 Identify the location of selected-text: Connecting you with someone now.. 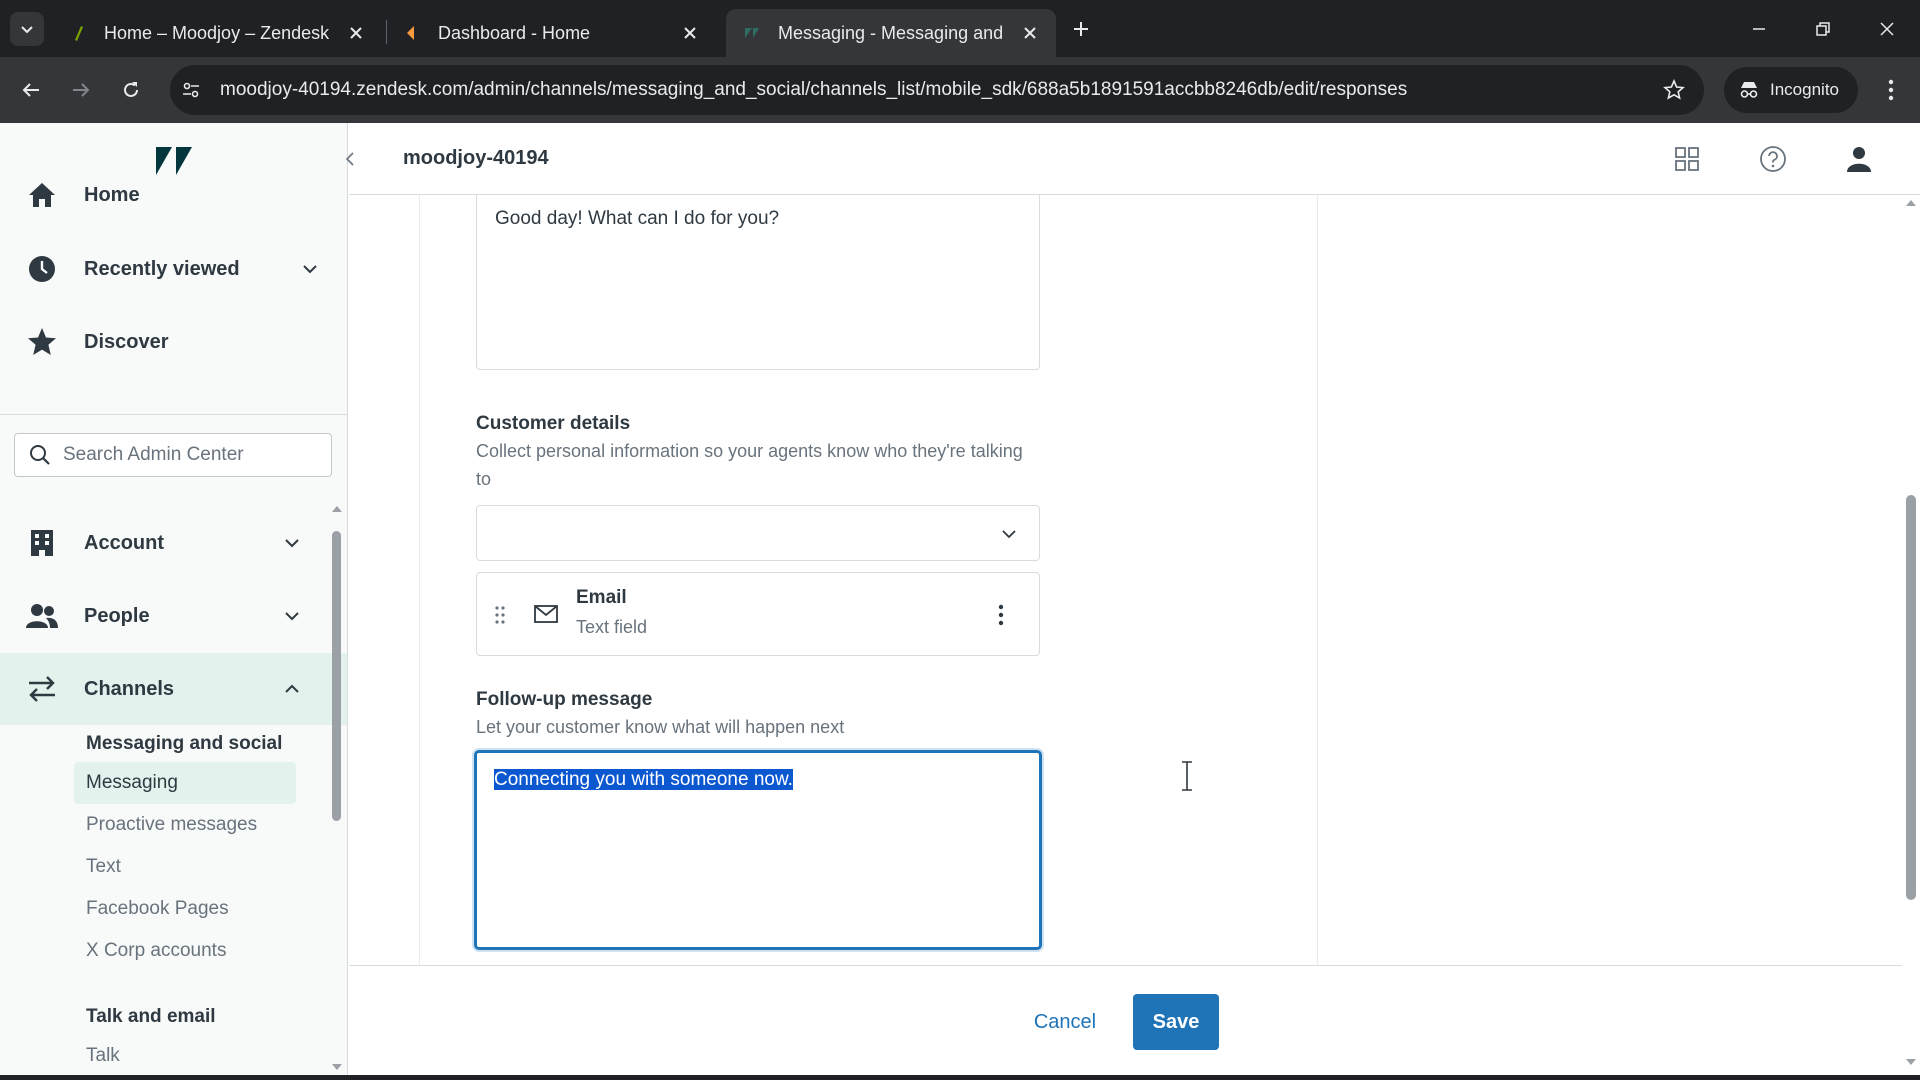
(643, 779).